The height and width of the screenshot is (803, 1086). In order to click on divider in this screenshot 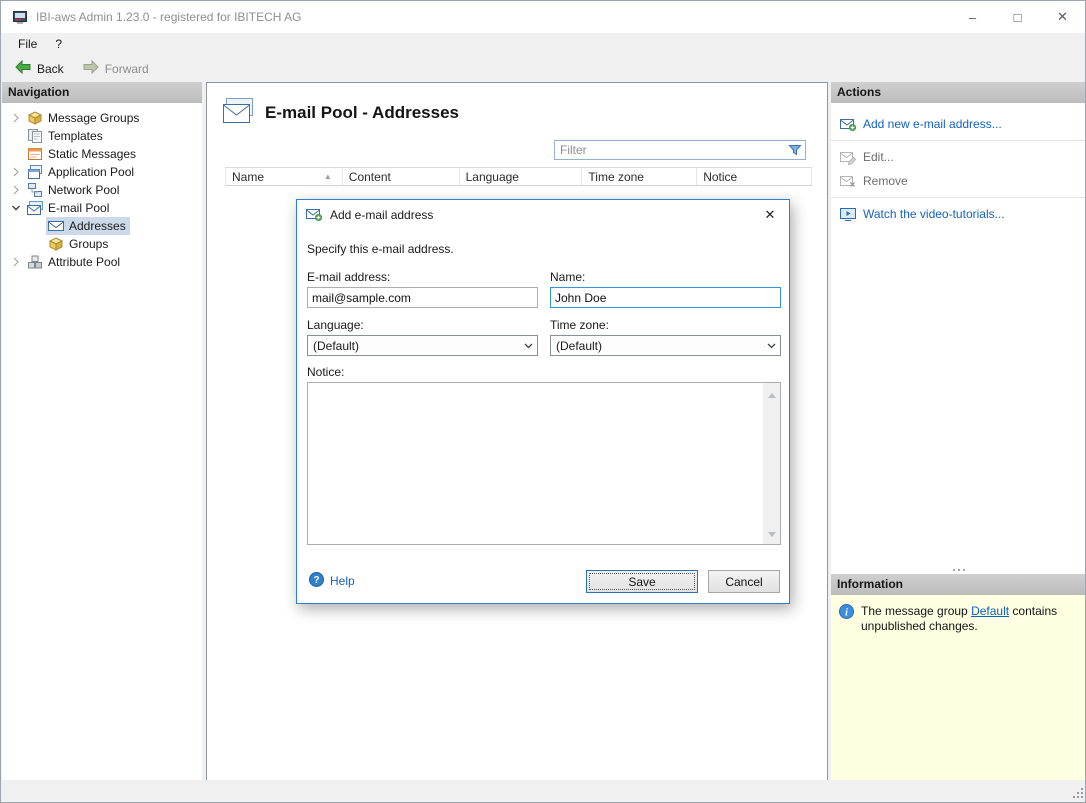, I will do `click(958, 140)`.